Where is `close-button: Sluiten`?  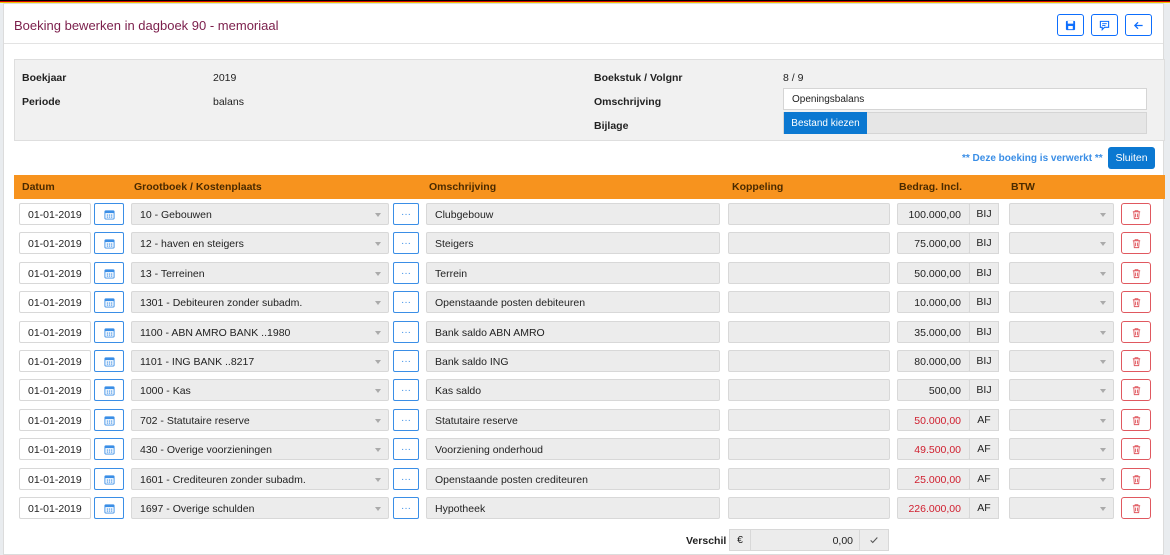 close-button: Sluiten is located at coordinates (1131, 158).